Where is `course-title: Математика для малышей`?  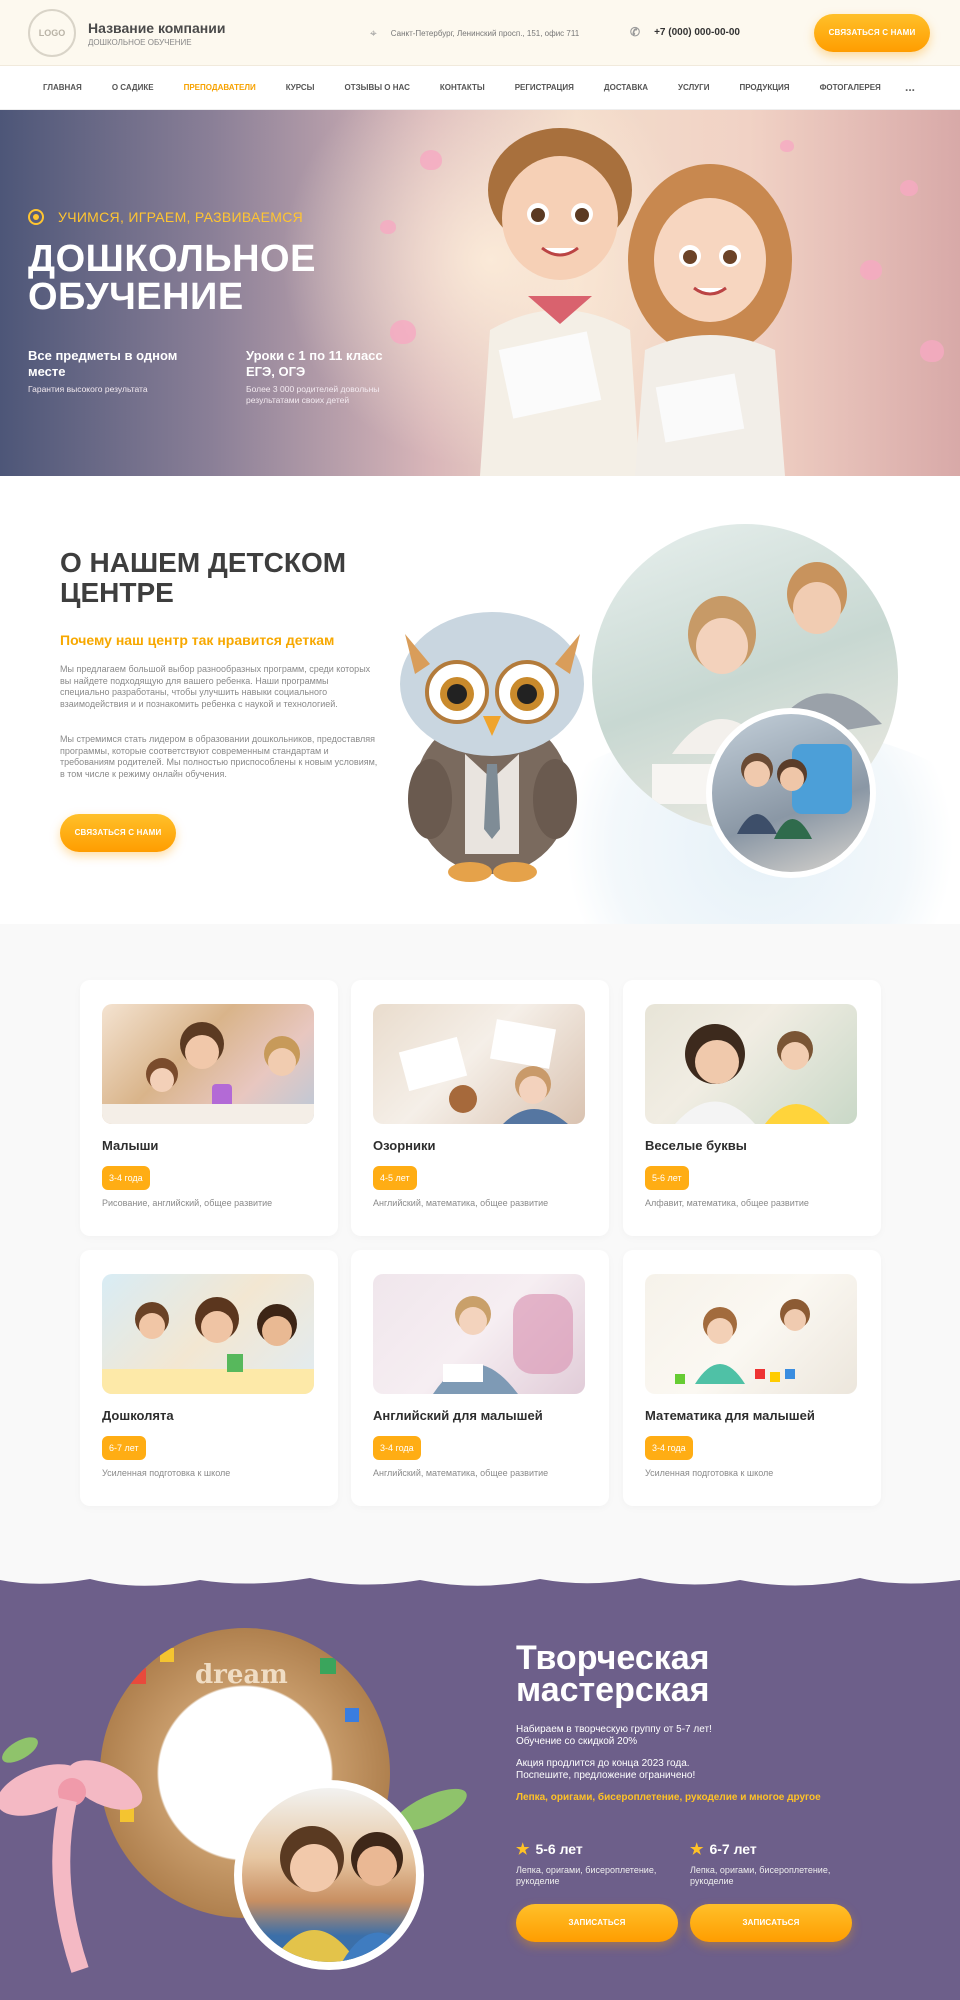
course-title: Математика для малышей is located at coordinates (730, 1415).